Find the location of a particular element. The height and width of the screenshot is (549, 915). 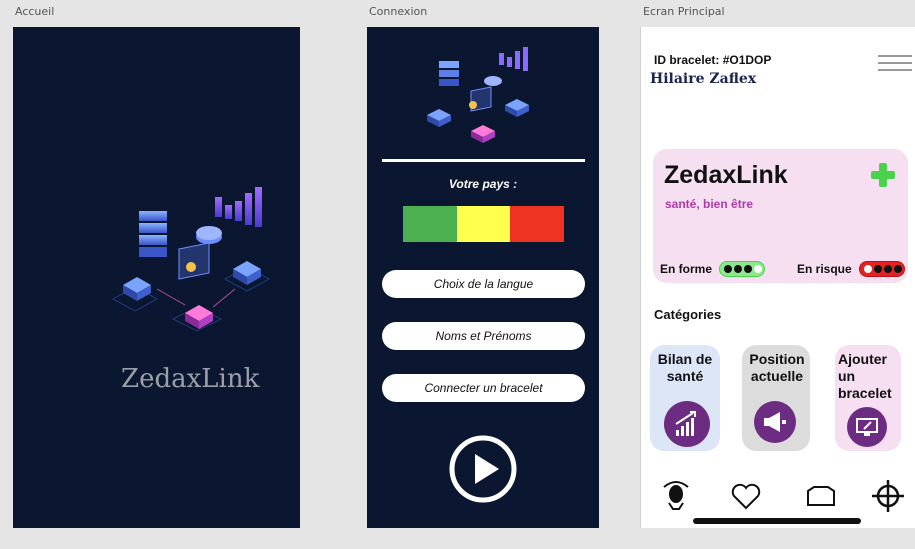

target-icon is located at coordinates (888, 496).